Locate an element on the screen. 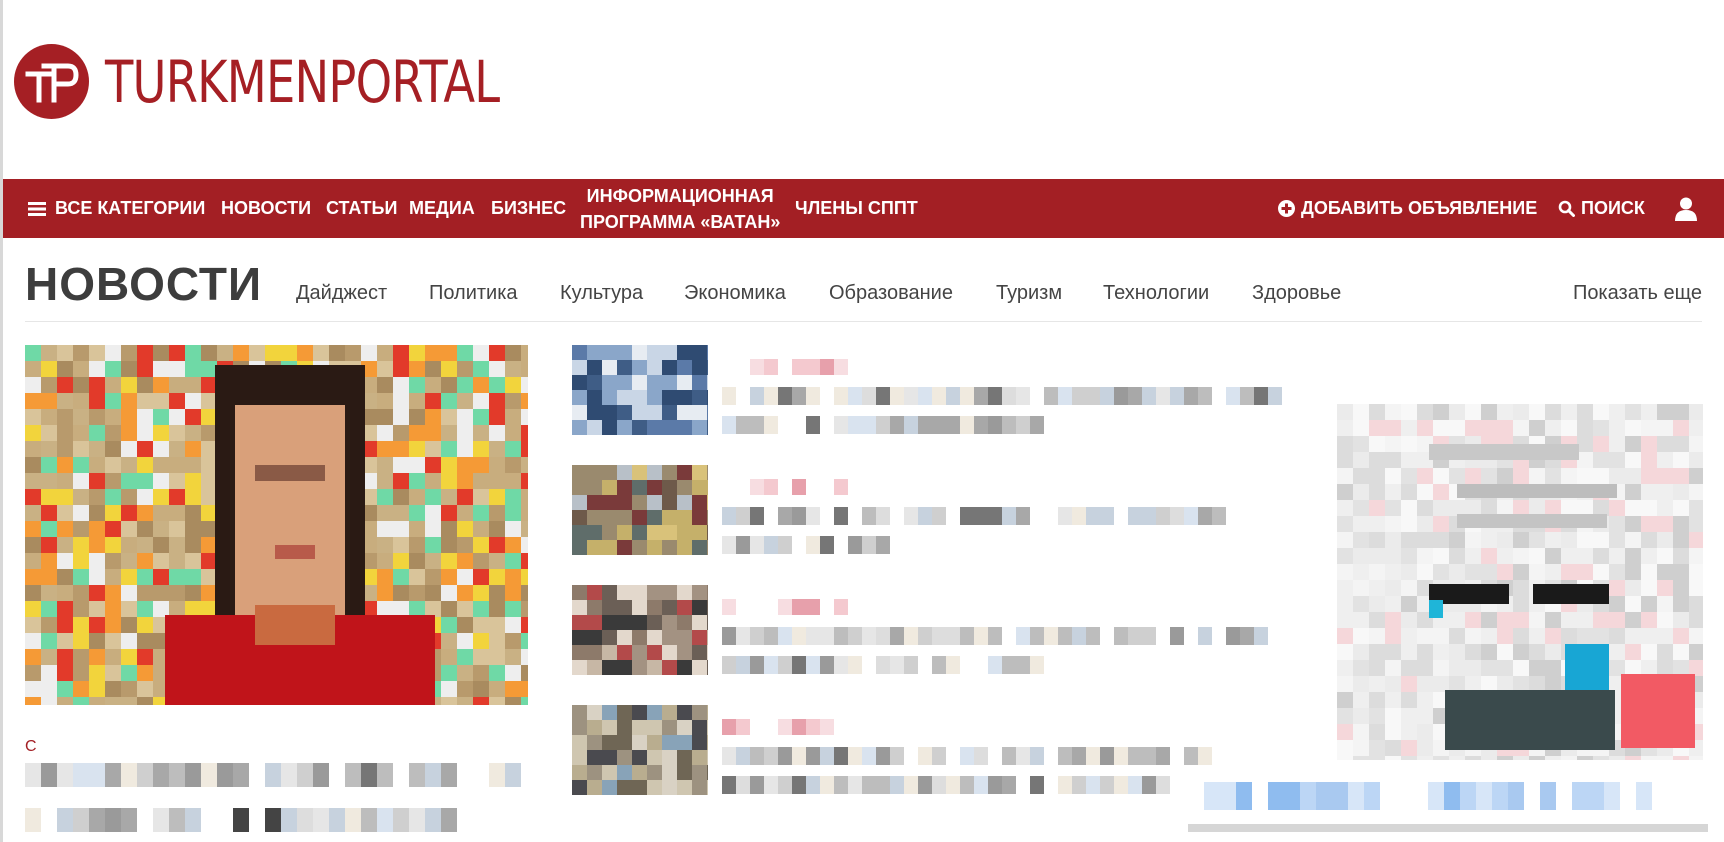 The image size is (1724, 842). add-listing-button: ДОБАВИТЬ ОБЪЯВЛЕНИЕ is located at coordinates (1407, 208).